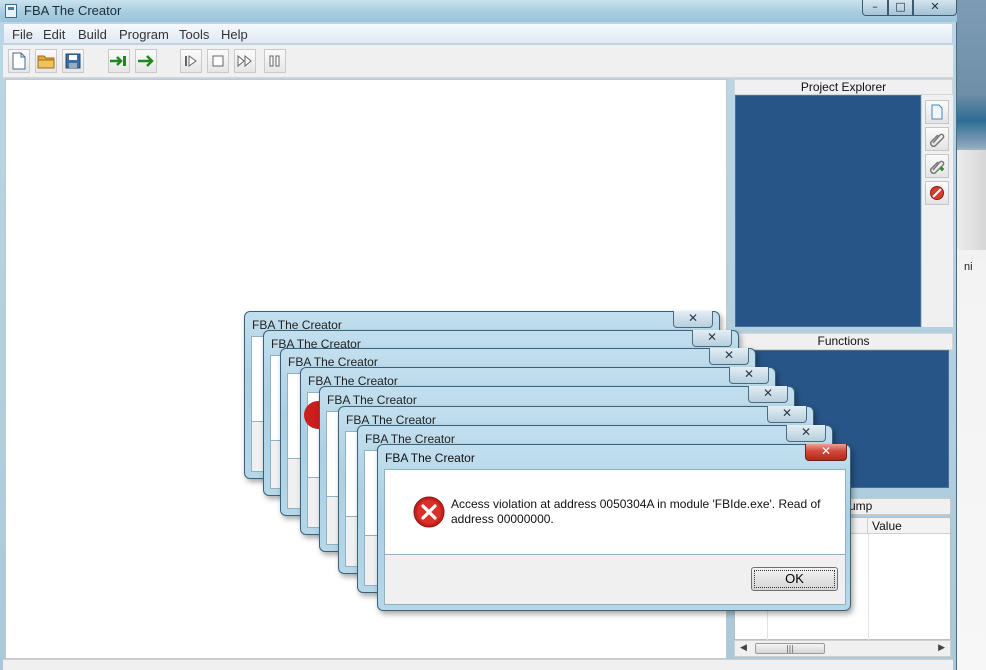  Describe the element at coordinates (22, 34) in the screenshot. I see `menu-file: File` at that location.